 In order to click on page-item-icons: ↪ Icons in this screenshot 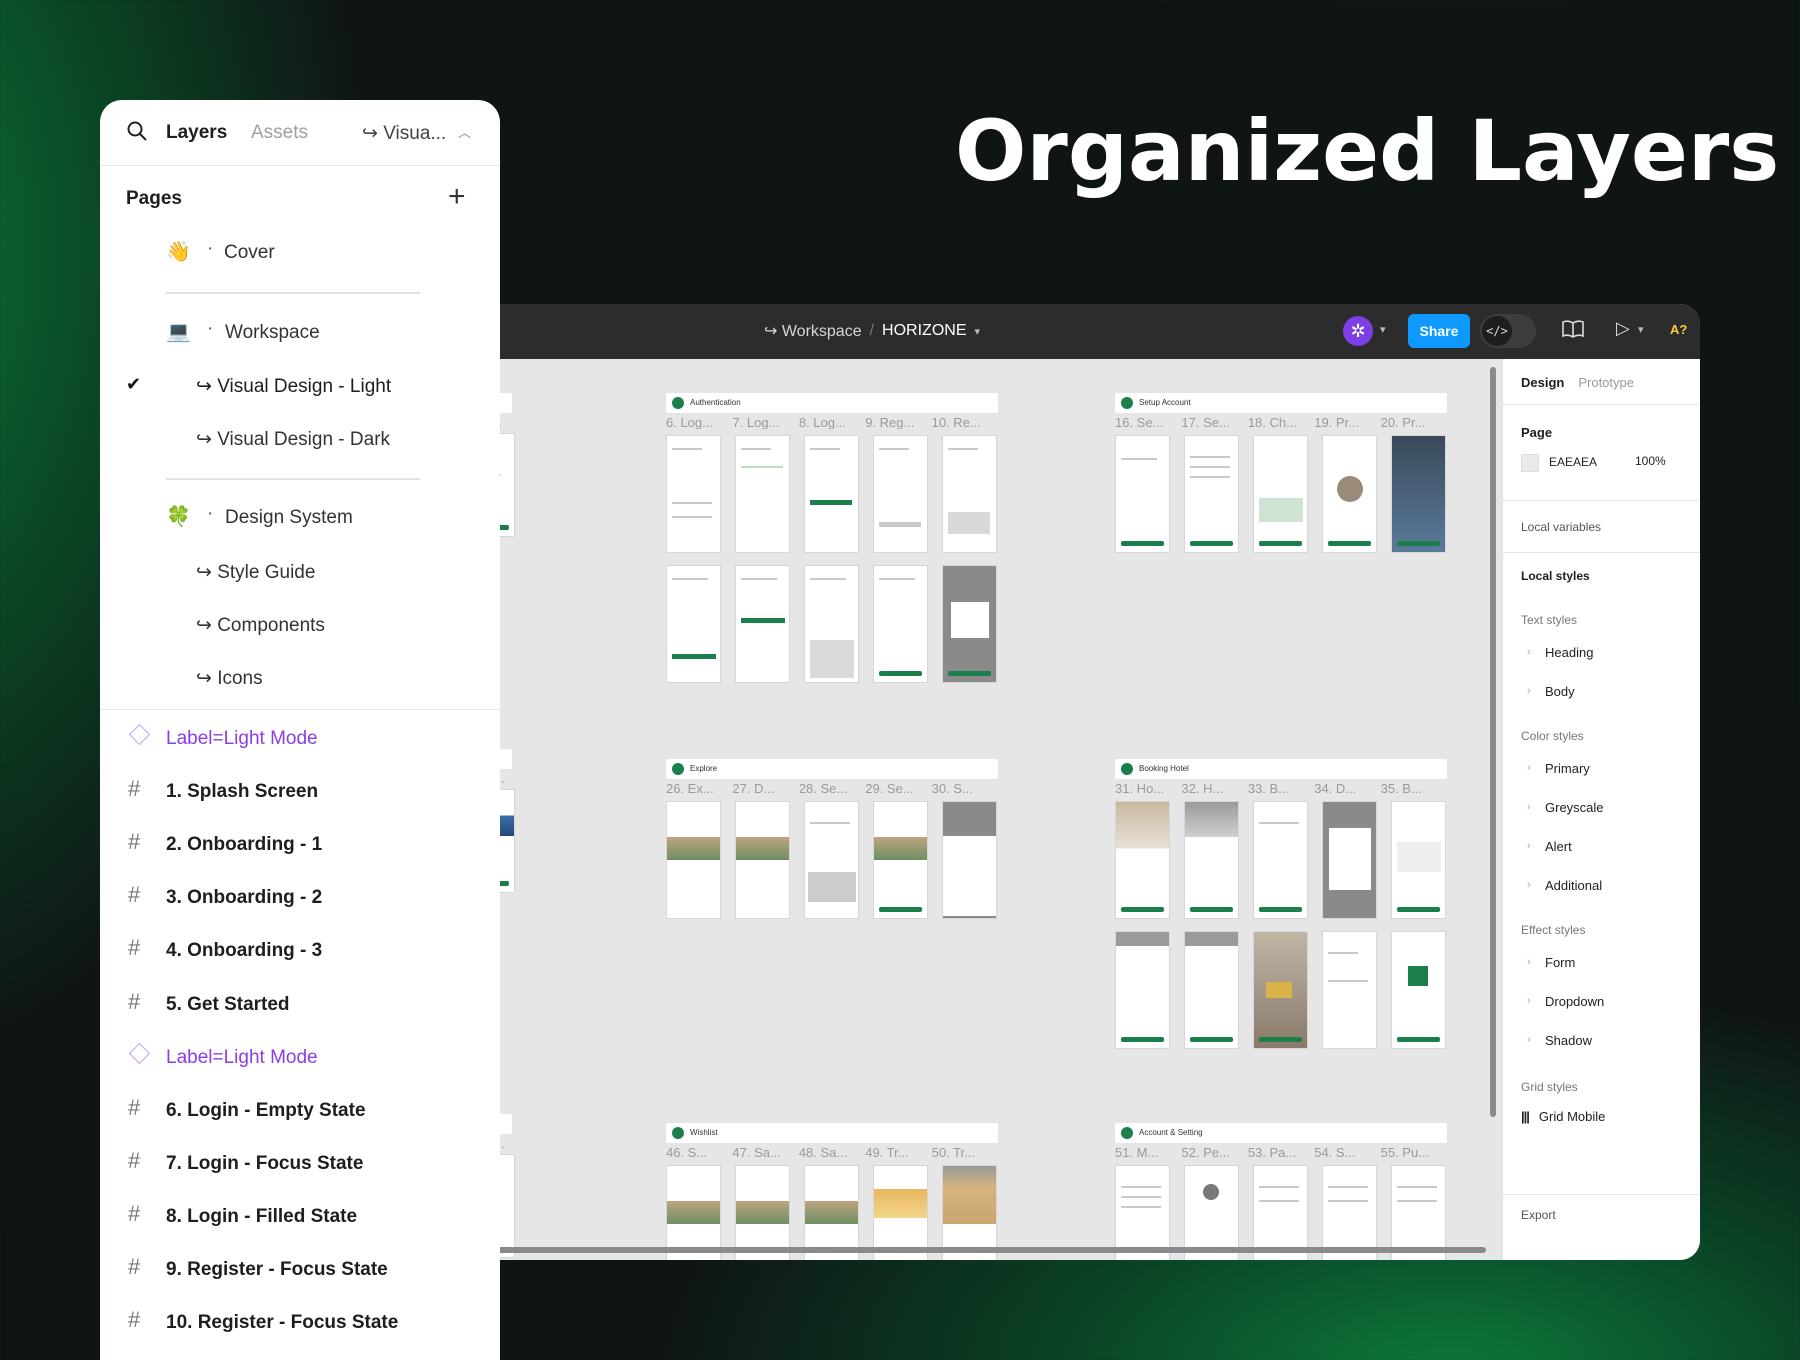, I will do `click(300, 678)`.